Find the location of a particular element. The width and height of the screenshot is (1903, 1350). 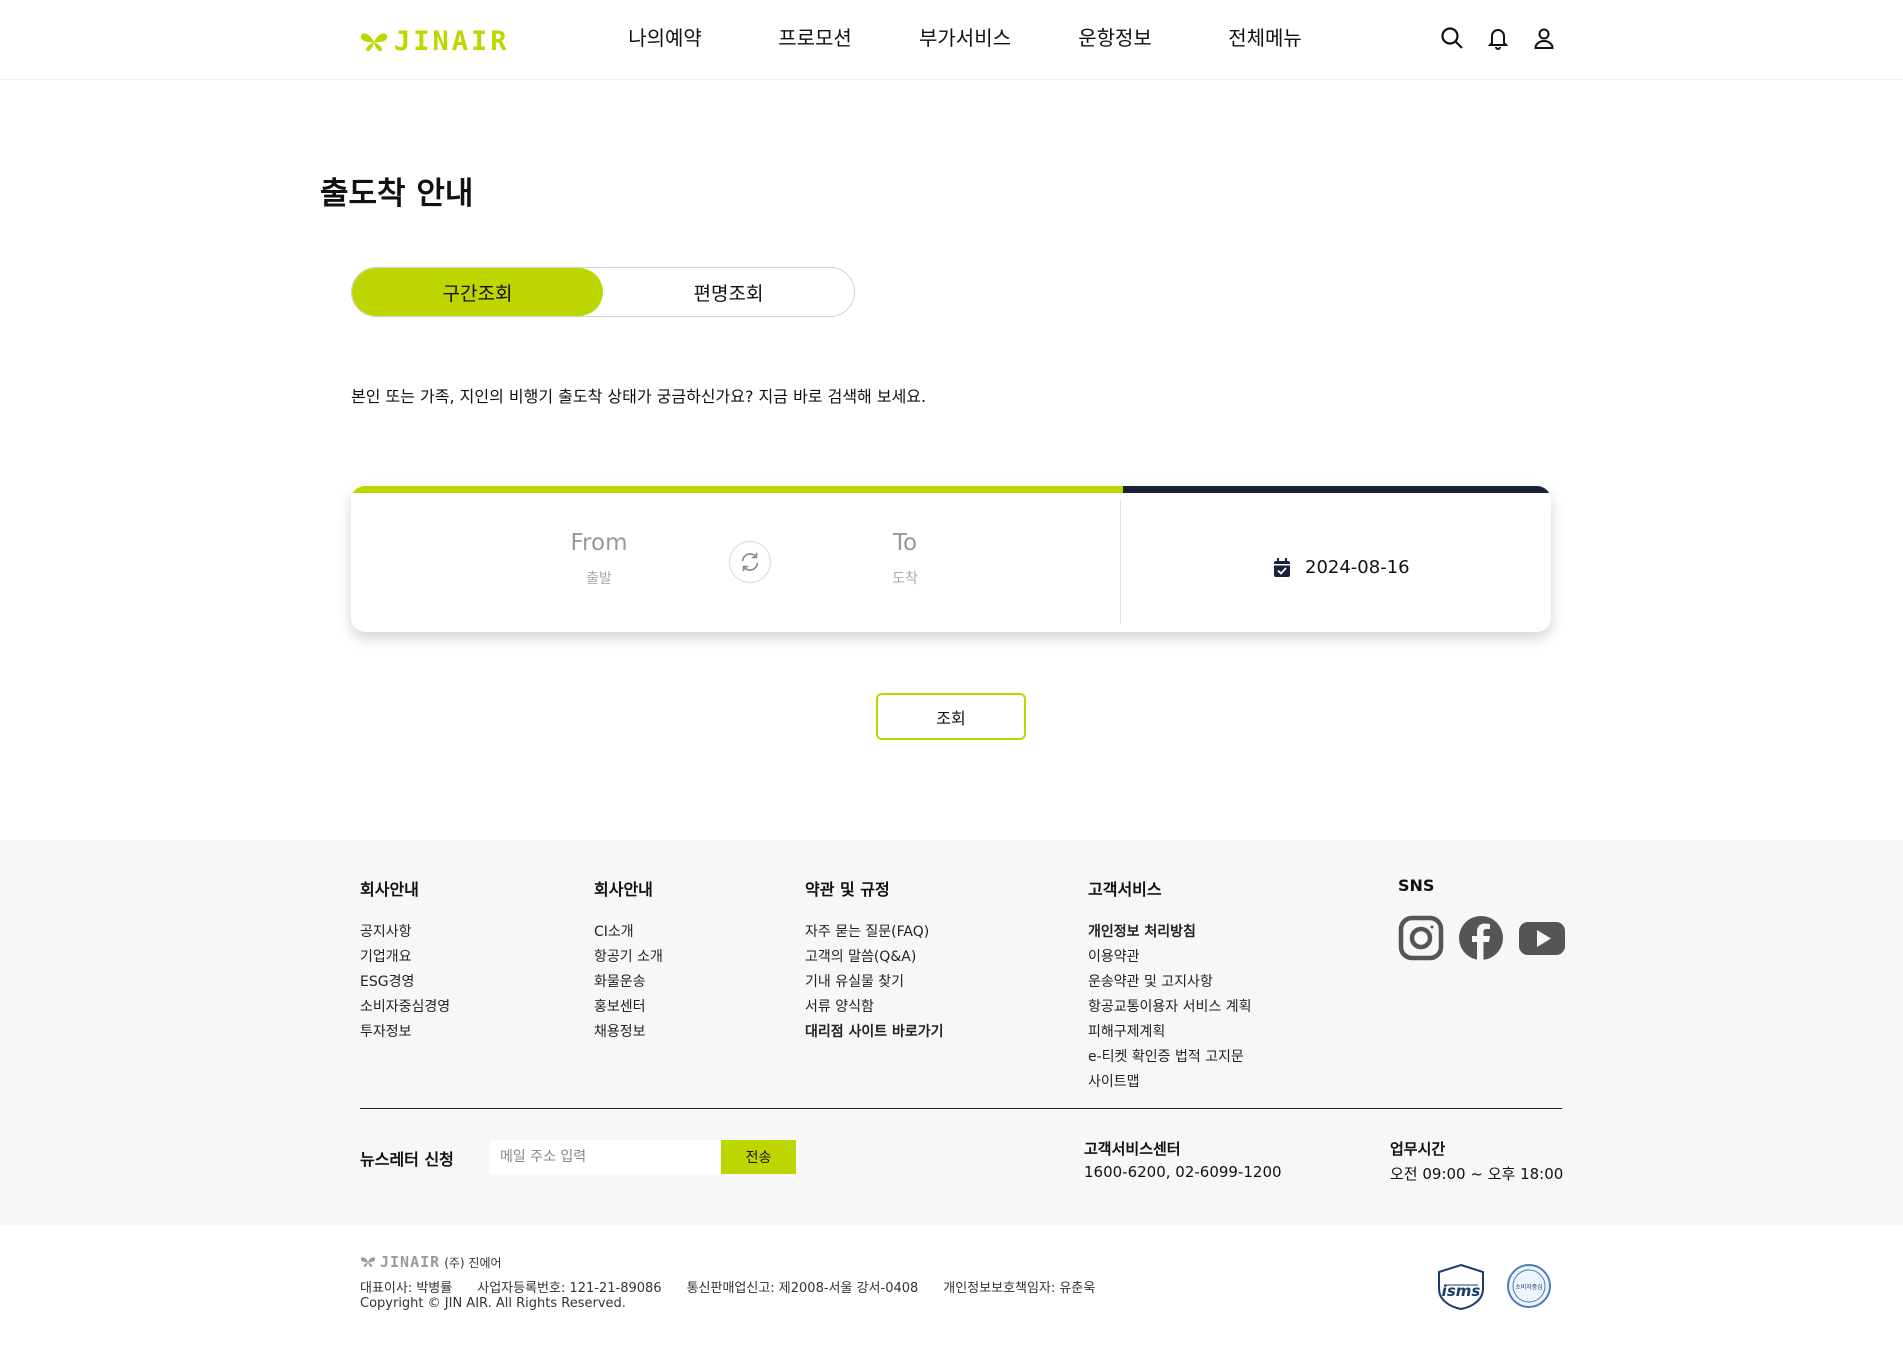

isms-badge-text: isms is located at coordinates (1461, 1291).